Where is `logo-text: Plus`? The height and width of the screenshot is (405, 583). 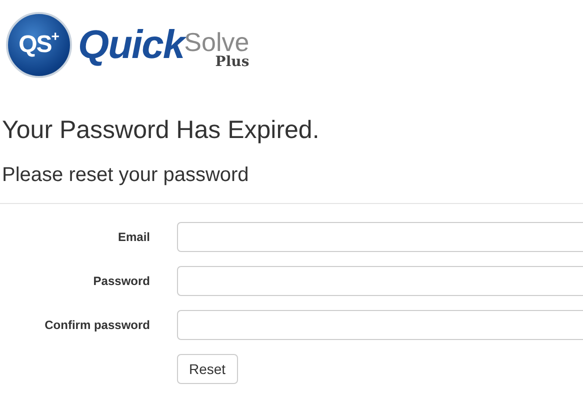 logo-text: Plus is located at coordinates (232, 62).